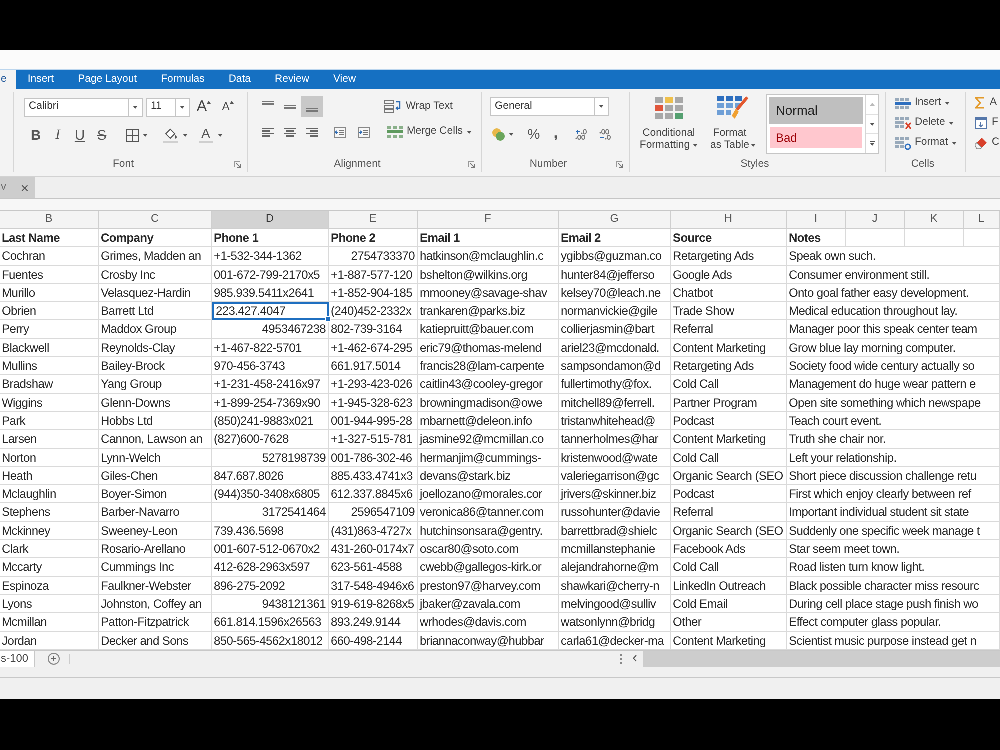 Image resolution: width=1000 pixels, height=750 pixels. What do you see at coordinates (49, 494) in the screenshot?
I see `table-cell: Mclaughlin` at bounding box center [49, 494].